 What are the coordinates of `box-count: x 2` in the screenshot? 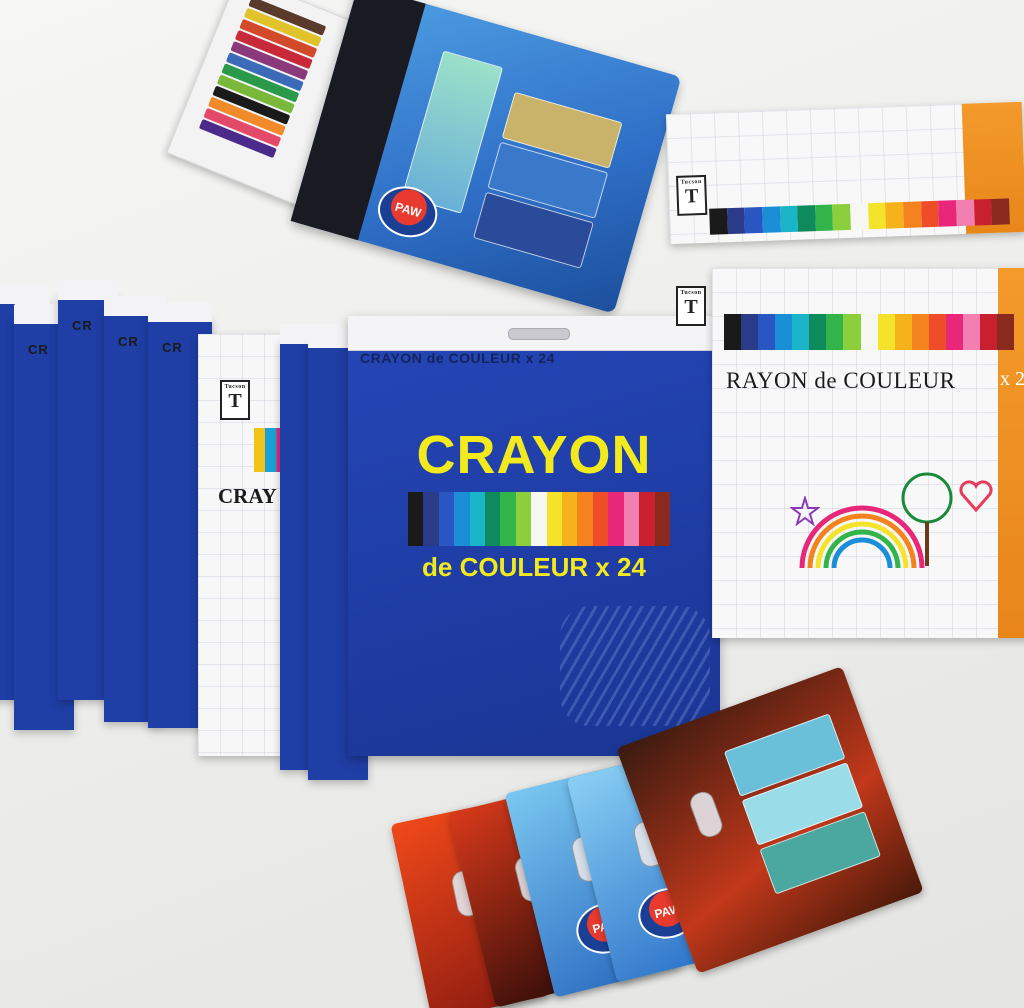 It's located at (1012, 379).